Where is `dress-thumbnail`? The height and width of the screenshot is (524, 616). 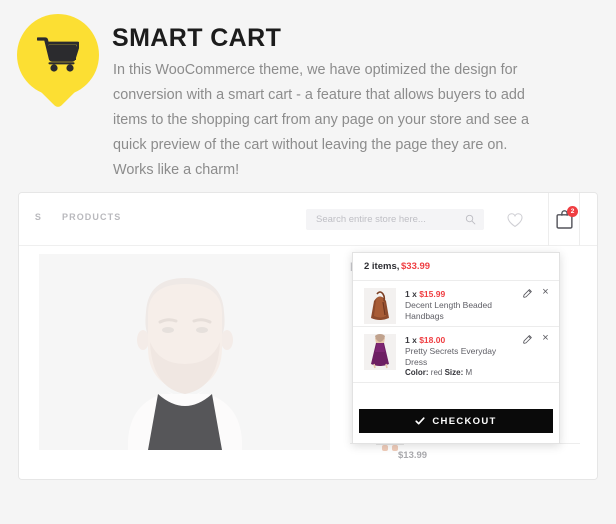
dress-thumbnail is located at coordinates (380, 352).